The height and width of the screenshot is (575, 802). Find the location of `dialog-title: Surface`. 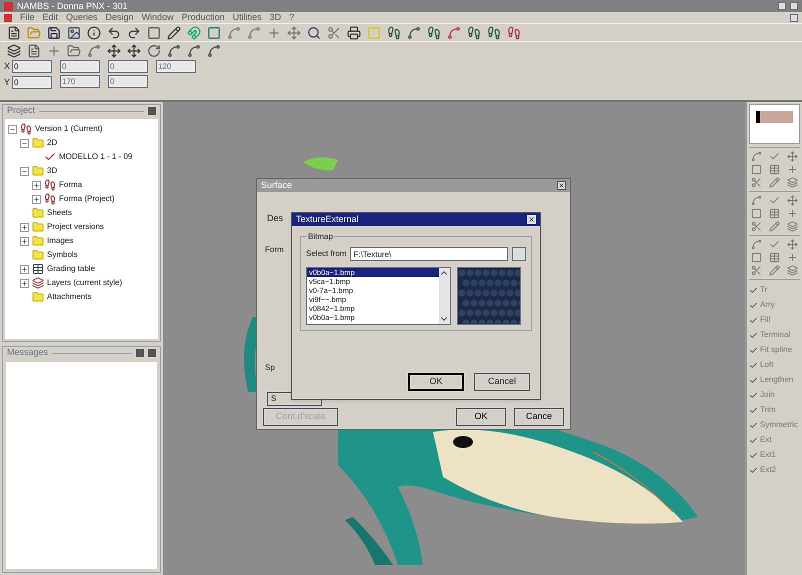

dialog-title: Surface is located at coordinates (276, 185).